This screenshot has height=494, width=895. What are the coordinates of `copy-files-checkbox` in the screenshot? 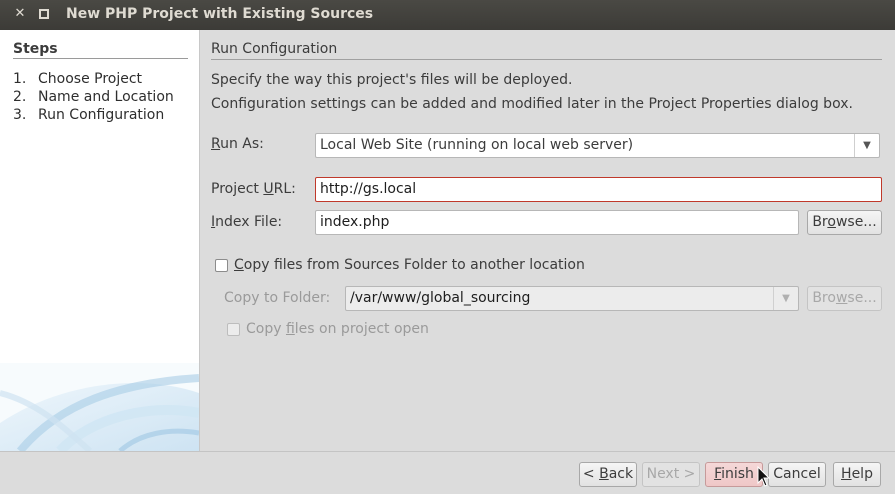 It's located at (221, 265).